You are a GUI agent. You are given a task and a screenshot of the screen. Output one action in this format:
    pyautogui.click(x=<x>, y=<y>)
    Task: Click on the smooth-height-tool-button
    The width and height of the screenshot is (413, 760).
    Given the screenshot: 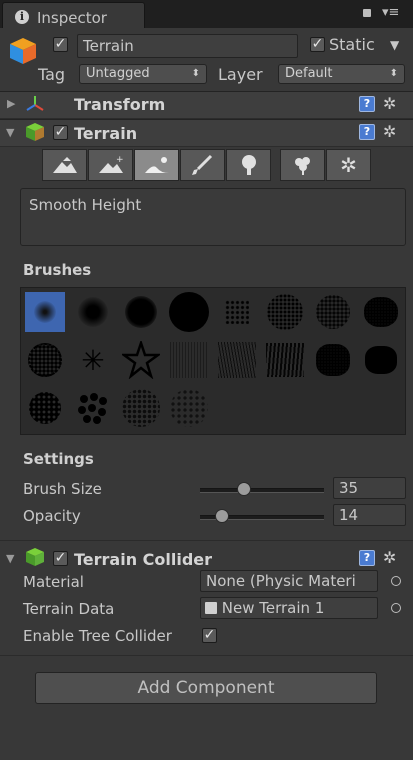 What is the action you would take?
    pyautogui.click(x=156, y=165)
    